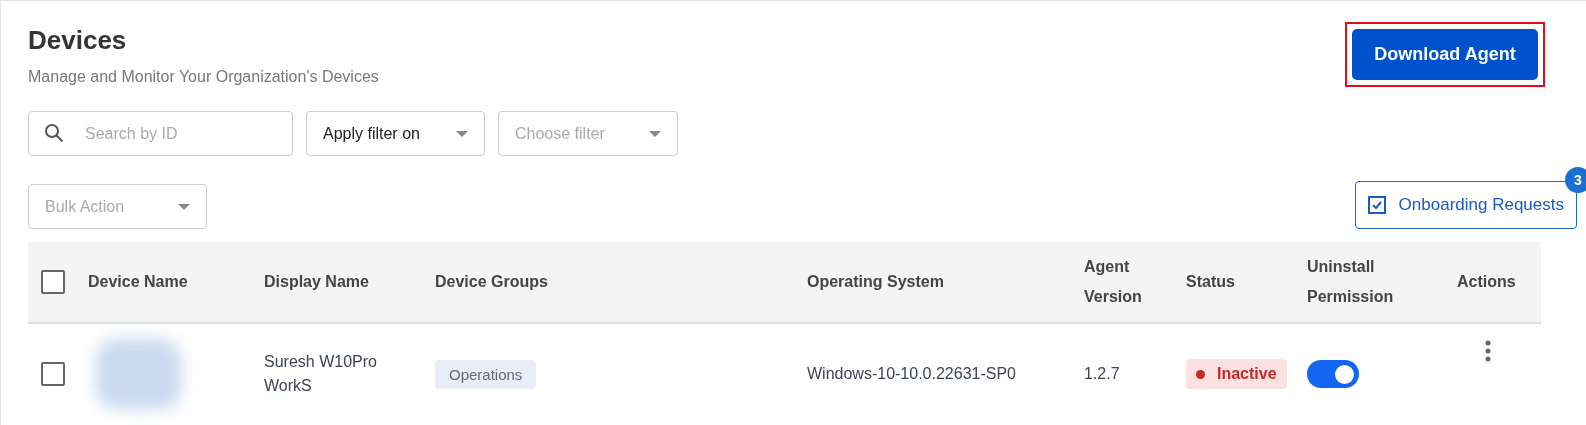 This screenshot has width=1586, height=425. I want to click on table-cell-text: Suresh W10Pro WorkS, so click(321, 374).